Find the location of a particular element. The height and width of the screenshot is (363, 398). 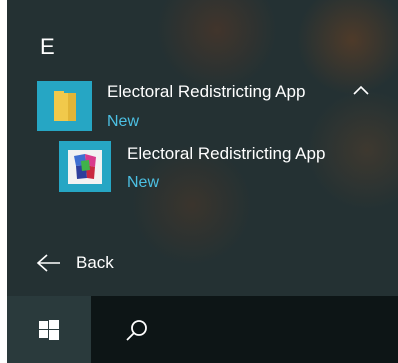

back-label: Back is located at coordinates (95, 262).